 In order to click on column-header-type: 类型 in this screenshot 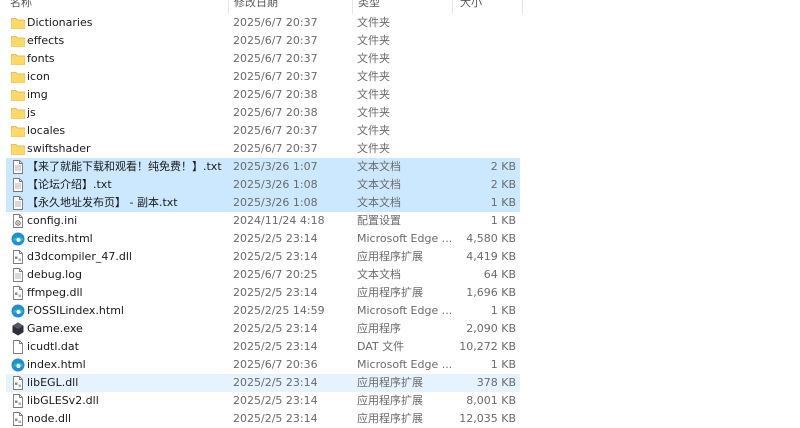, I will do `click(369, 6)`.